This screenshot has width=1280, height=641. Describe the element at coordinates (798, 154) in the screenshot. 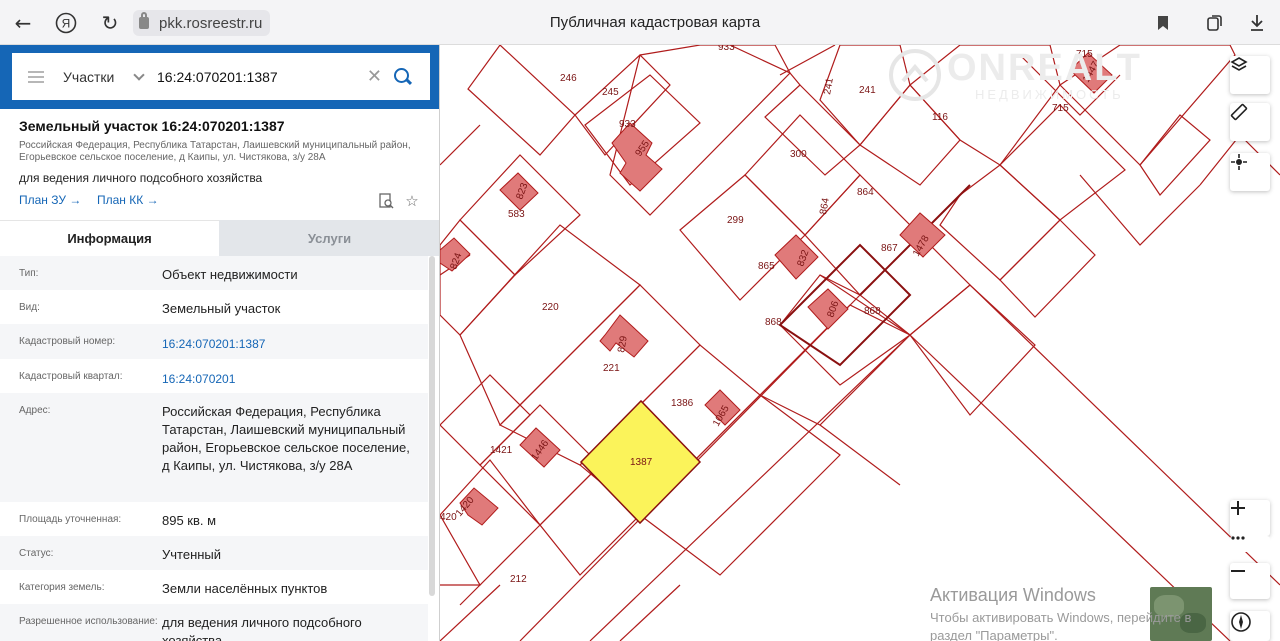

I see `parcel-label: 300` at that location.